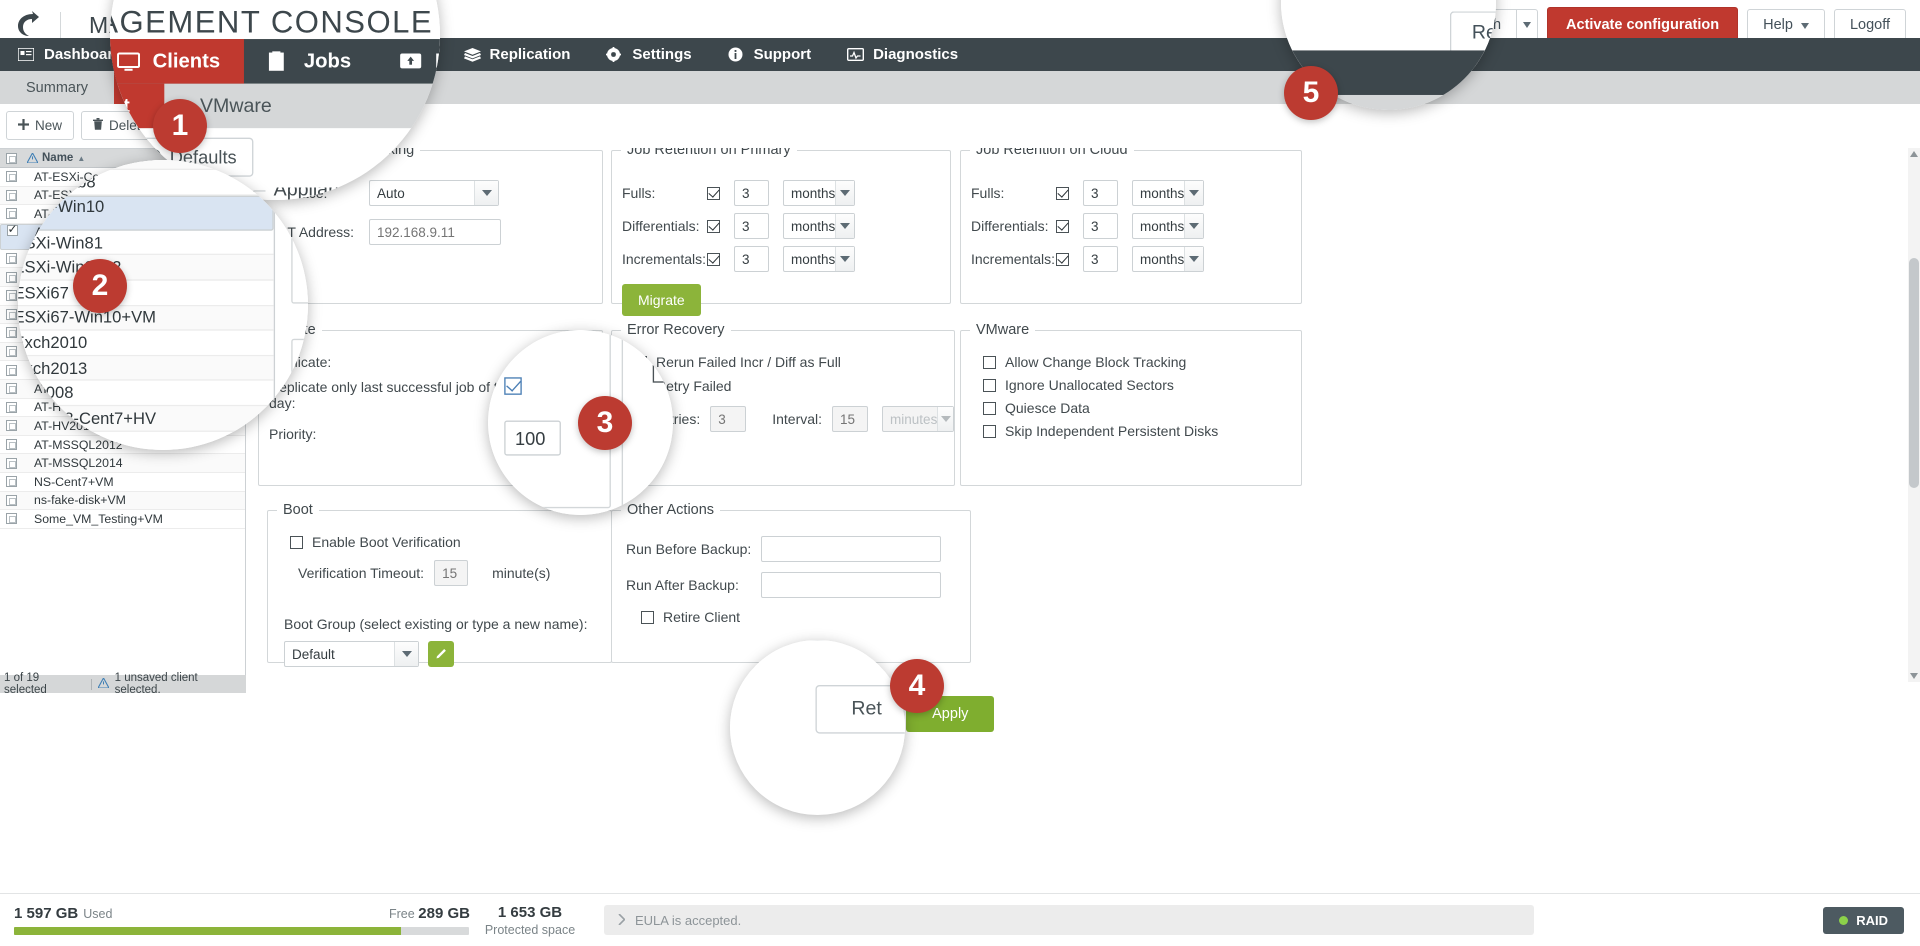 The width and height of the screenshot is (1920, 946). Describe the element at coordinates (300, 362) in the screenshot. I see `replicate-label: Replicate:` at that location.